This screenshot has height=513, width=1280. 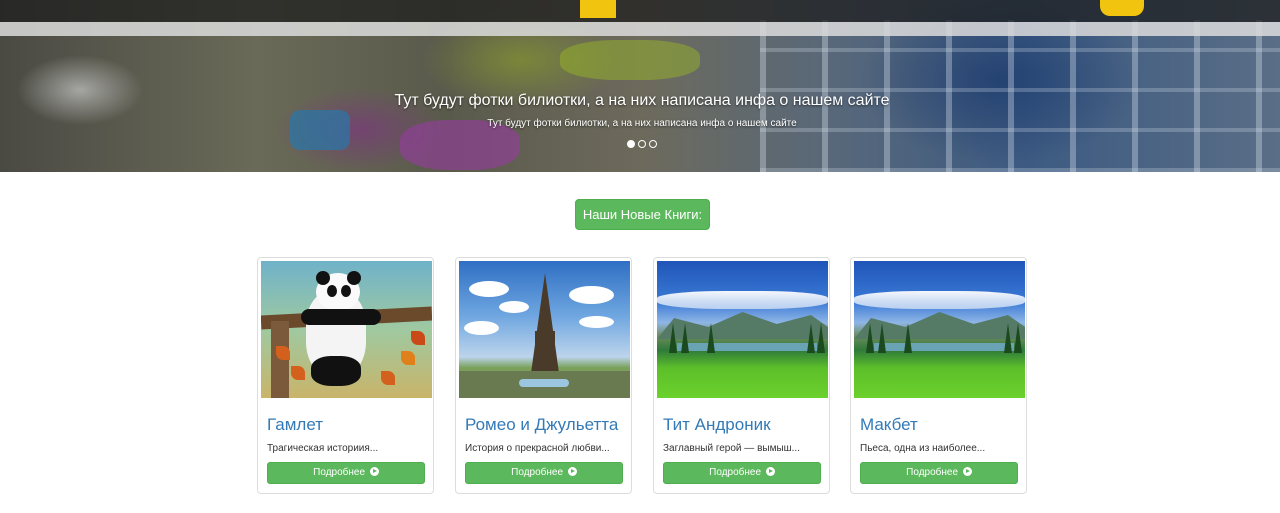 What do you see at coordinates (640, 11) in the screenshot?
I see `hero-top-overlay` at bounding box center [640, 11].